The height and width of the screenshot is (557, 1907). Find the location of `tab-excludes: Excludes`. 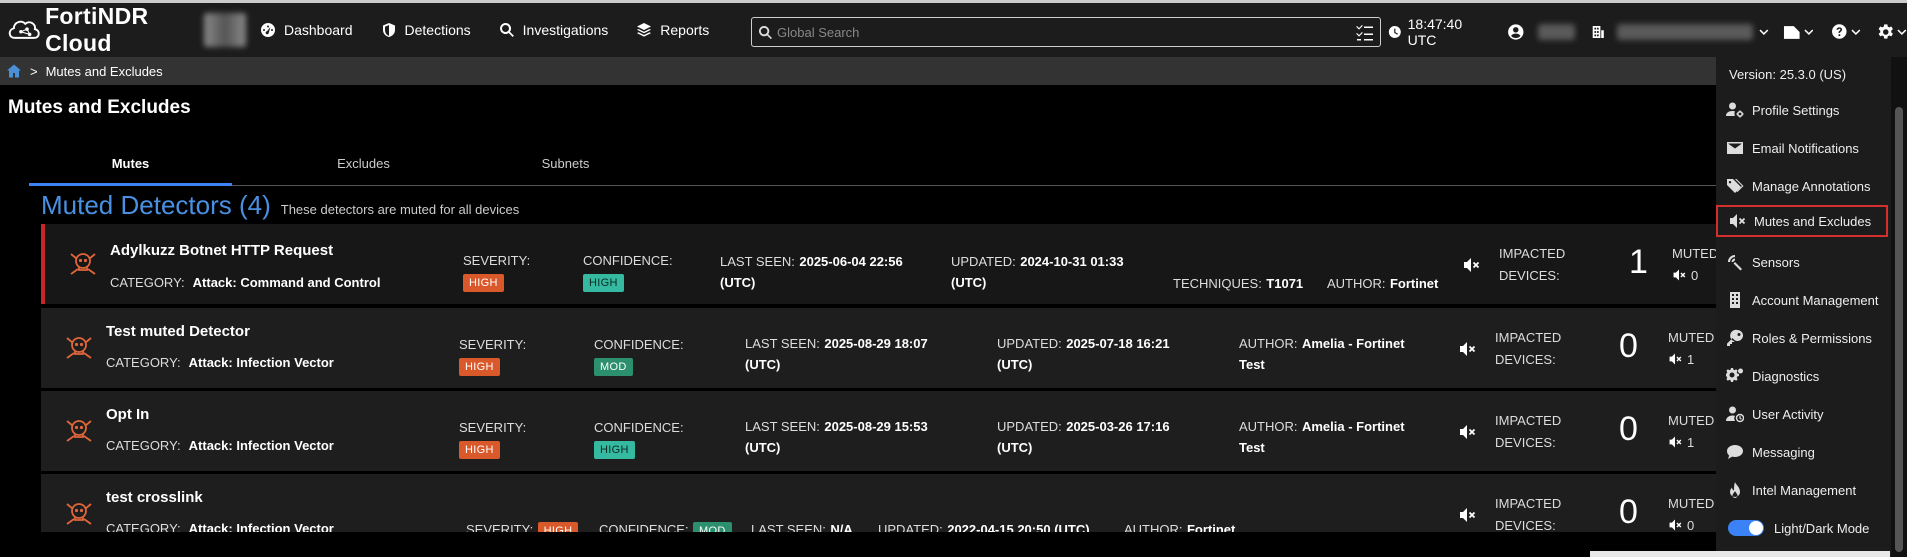

tab-excludes: Excludes is located at coordinates (363, 168).